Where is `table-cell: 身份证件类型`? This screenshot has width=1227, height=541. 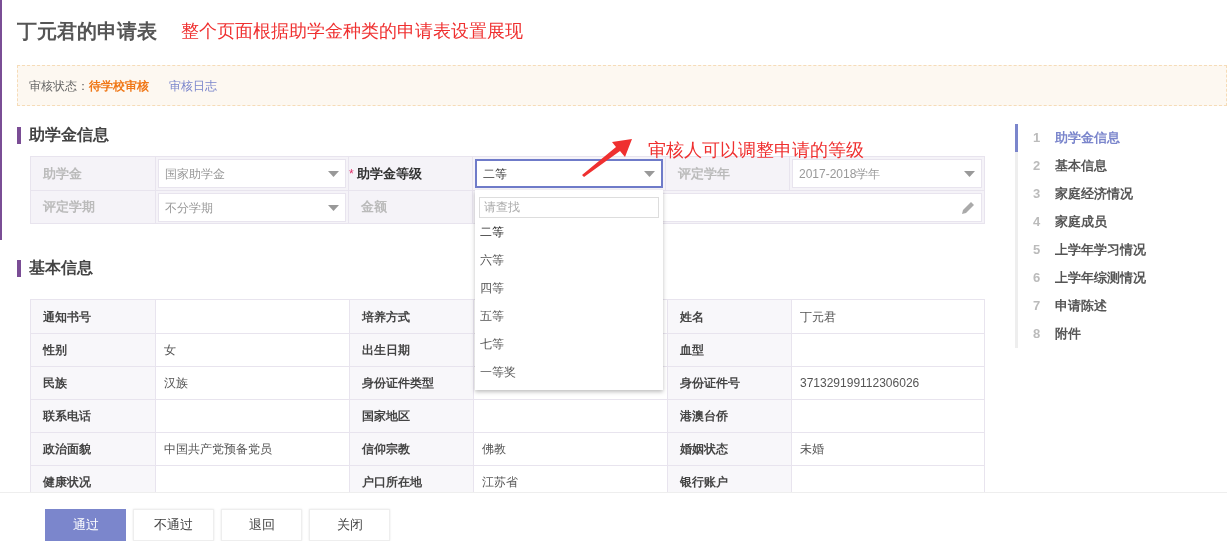 table-cell: 身份证件类型 is located at coordinates (411, 383).